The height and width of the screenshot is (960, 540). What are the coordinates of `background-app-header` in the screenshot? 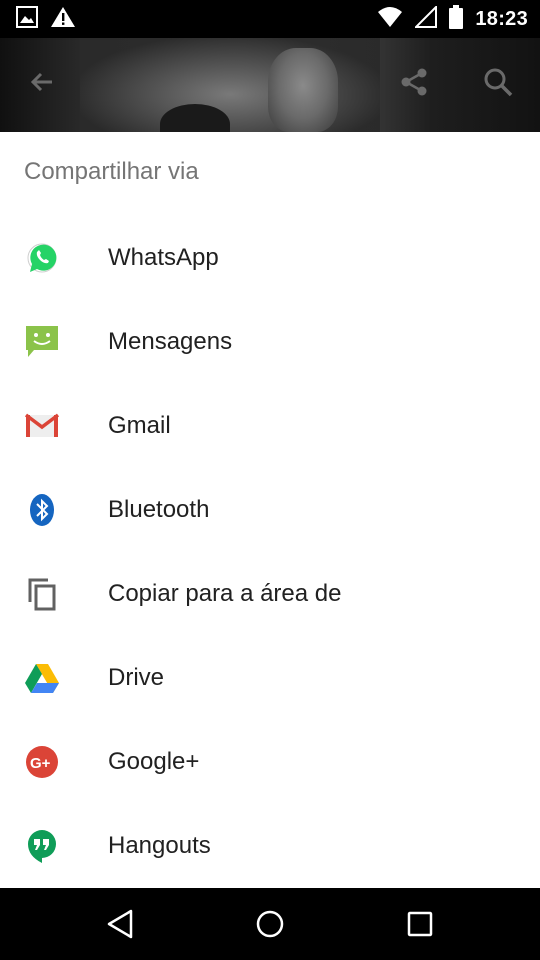 It's located at (270, 85).